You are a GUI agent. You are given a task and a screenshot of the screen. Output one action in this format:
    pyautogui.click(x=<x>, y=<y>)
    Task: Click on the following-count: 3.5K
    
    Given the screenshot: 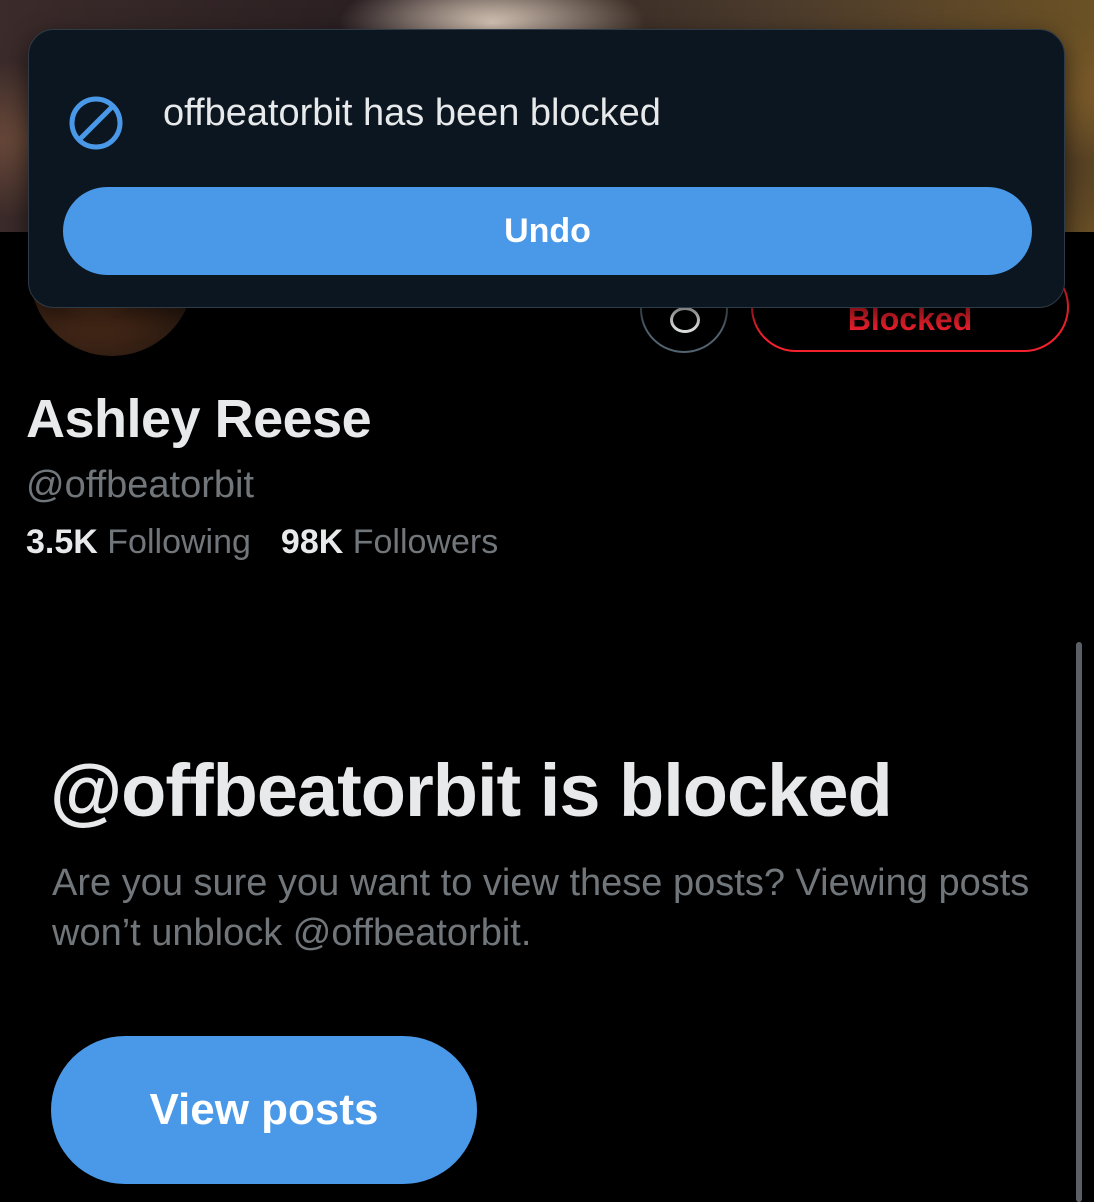 What is the action you would take?
    pyautogui.click(x=62, y=542)
    